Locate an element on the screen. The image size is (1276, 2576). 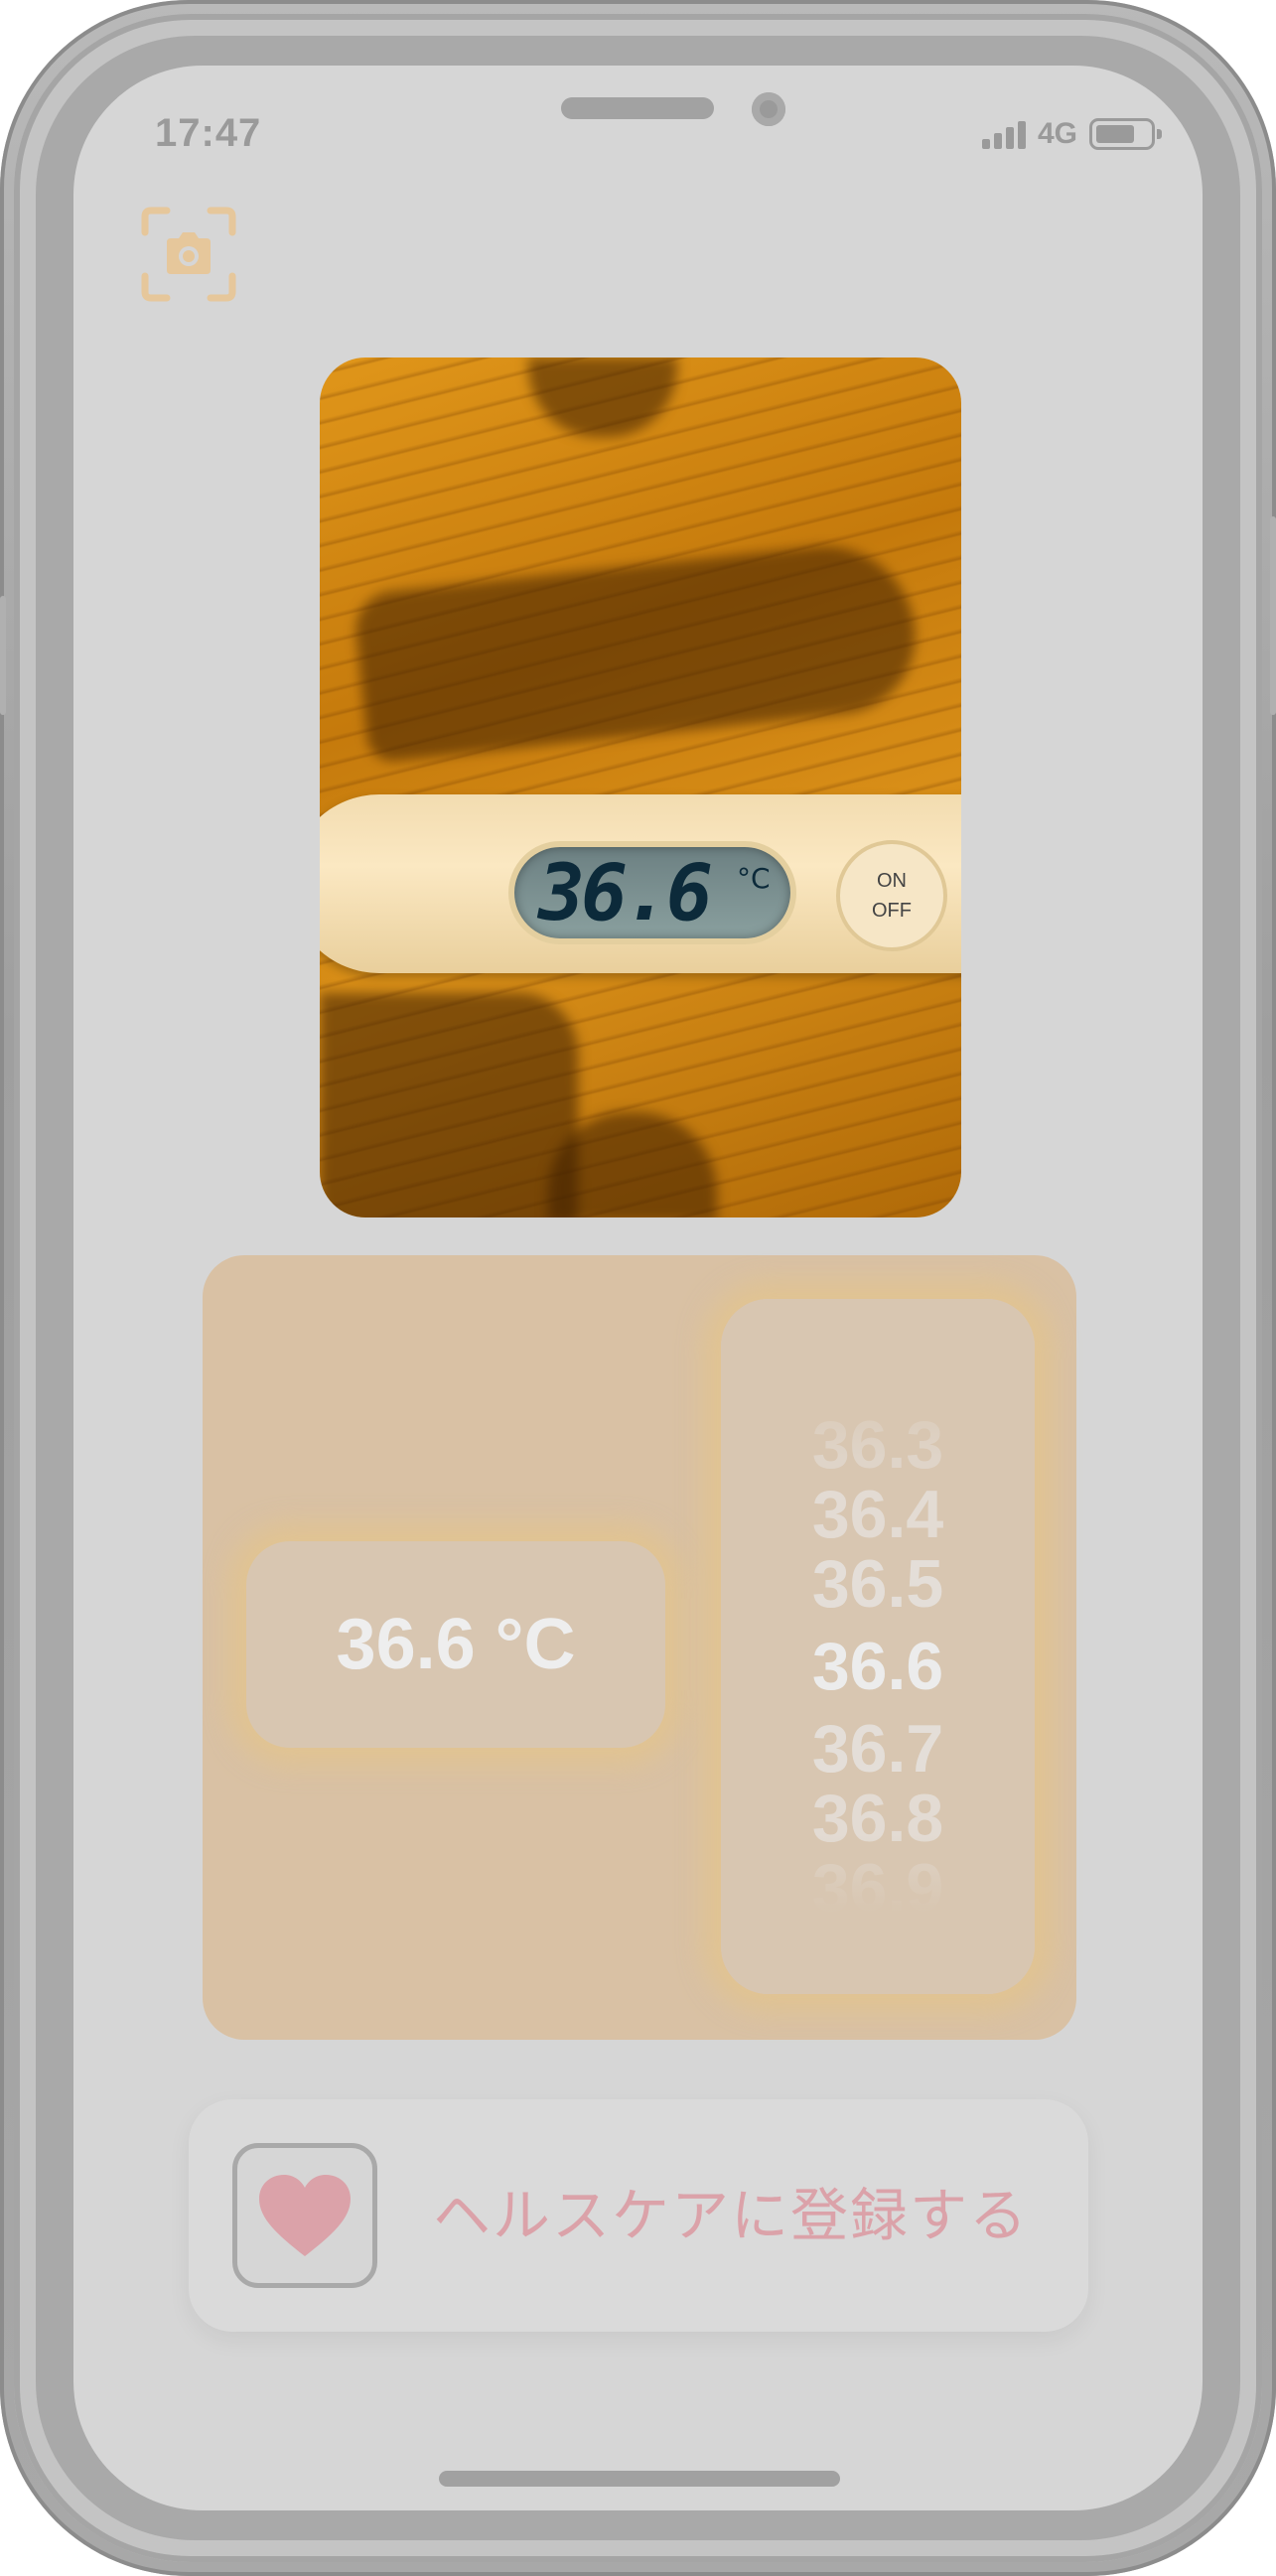
health-app-icon is located at coordinates (304, 2216).